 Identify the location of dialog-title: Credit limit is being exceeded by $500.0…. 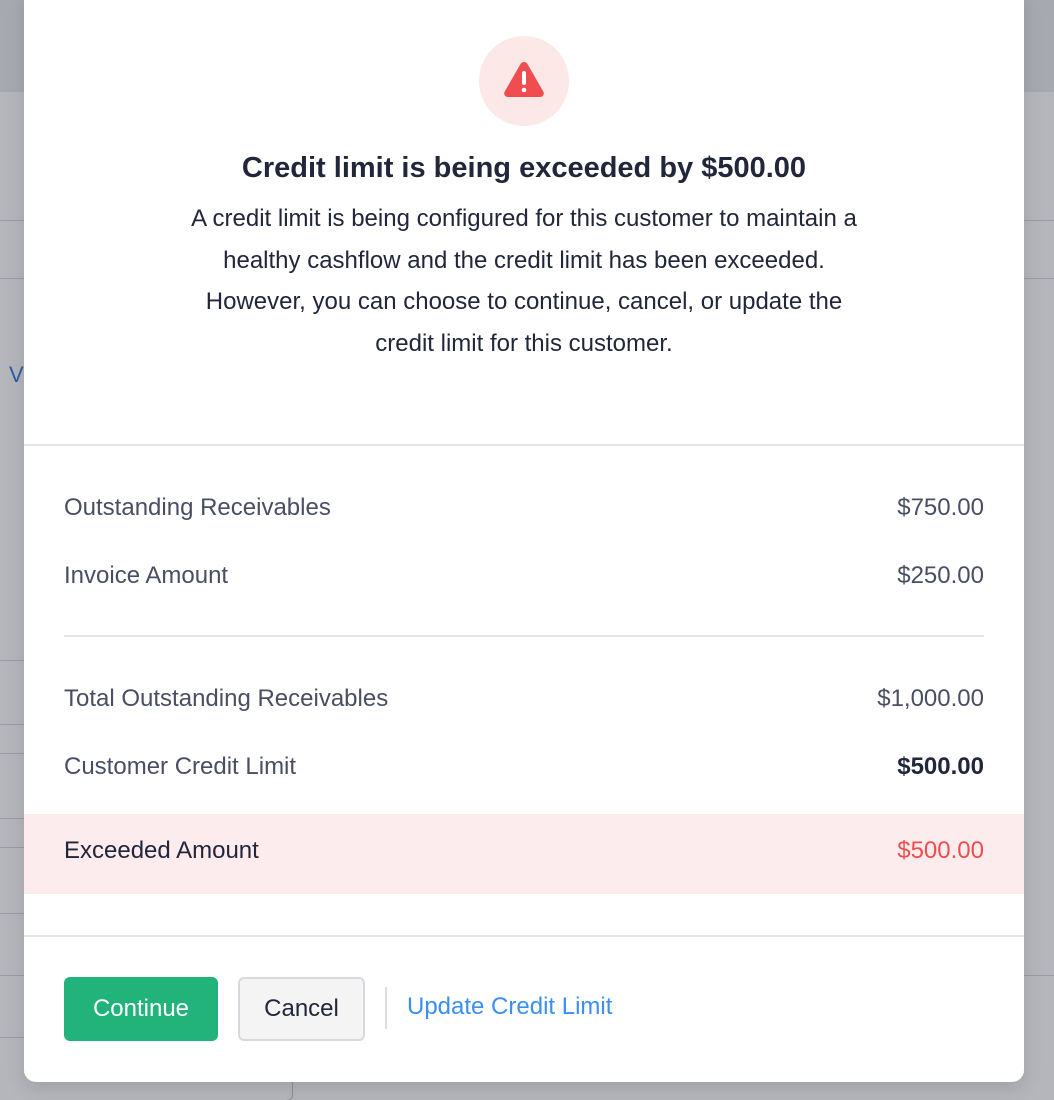
(524, 168).